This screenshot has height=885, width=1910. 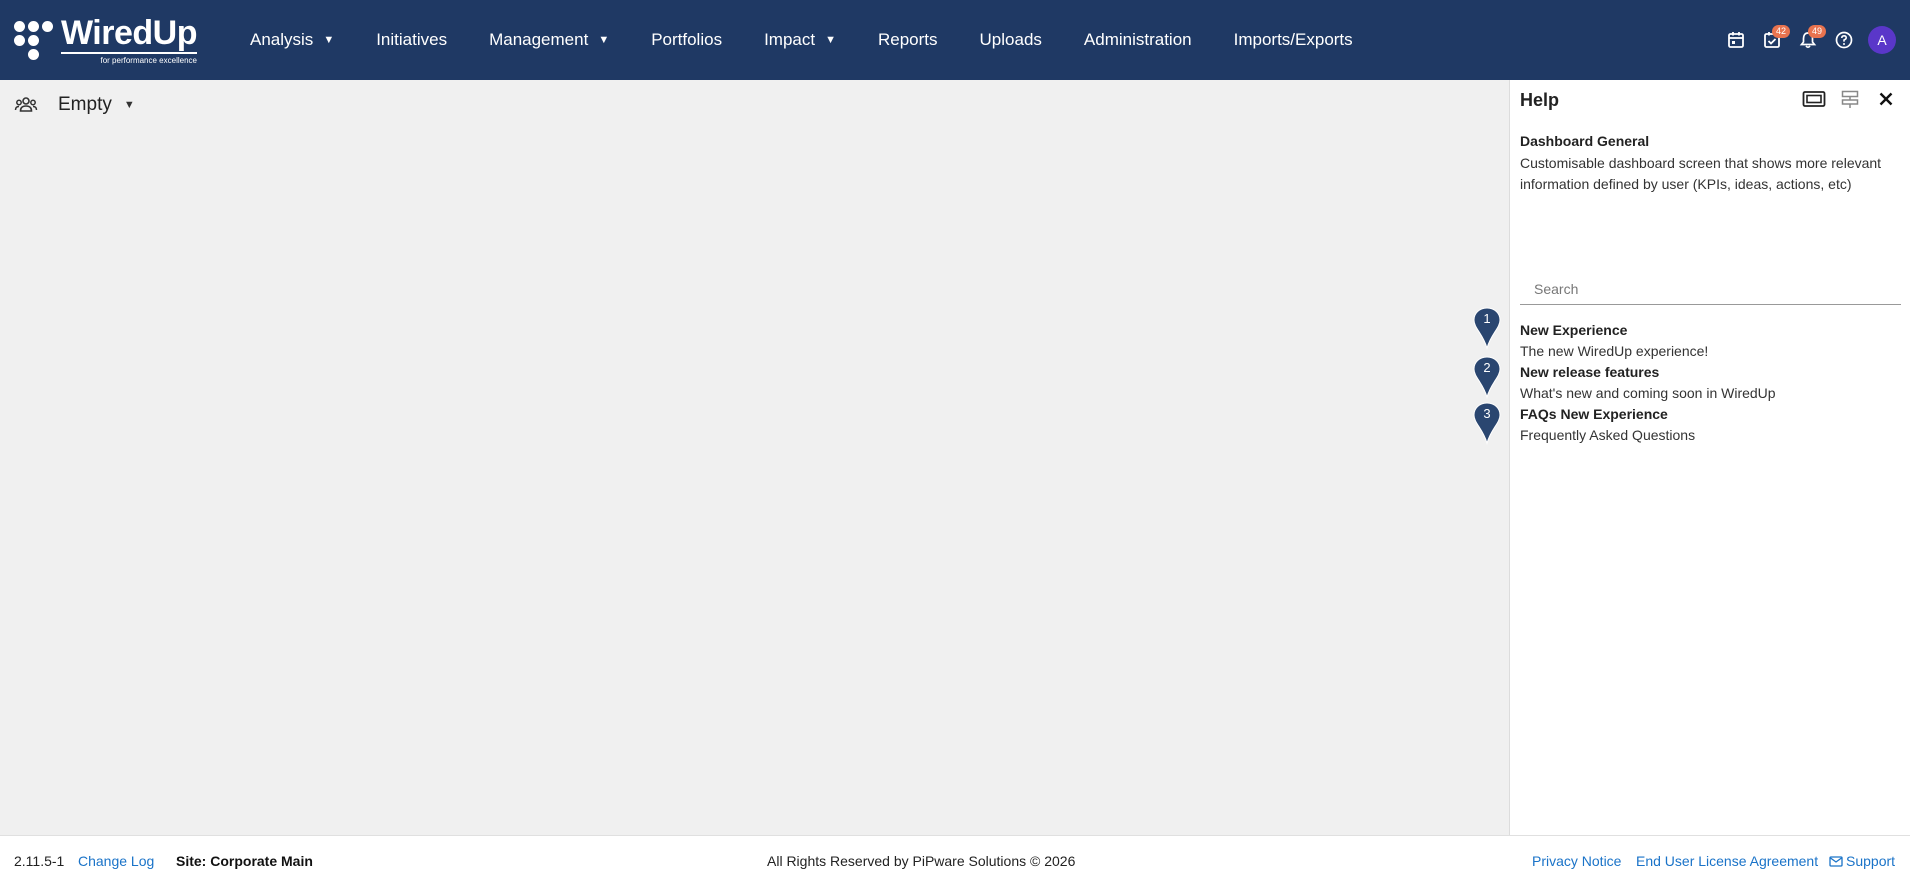 I want to click on logo-name: WiredUp, so click(x=129, y=33).